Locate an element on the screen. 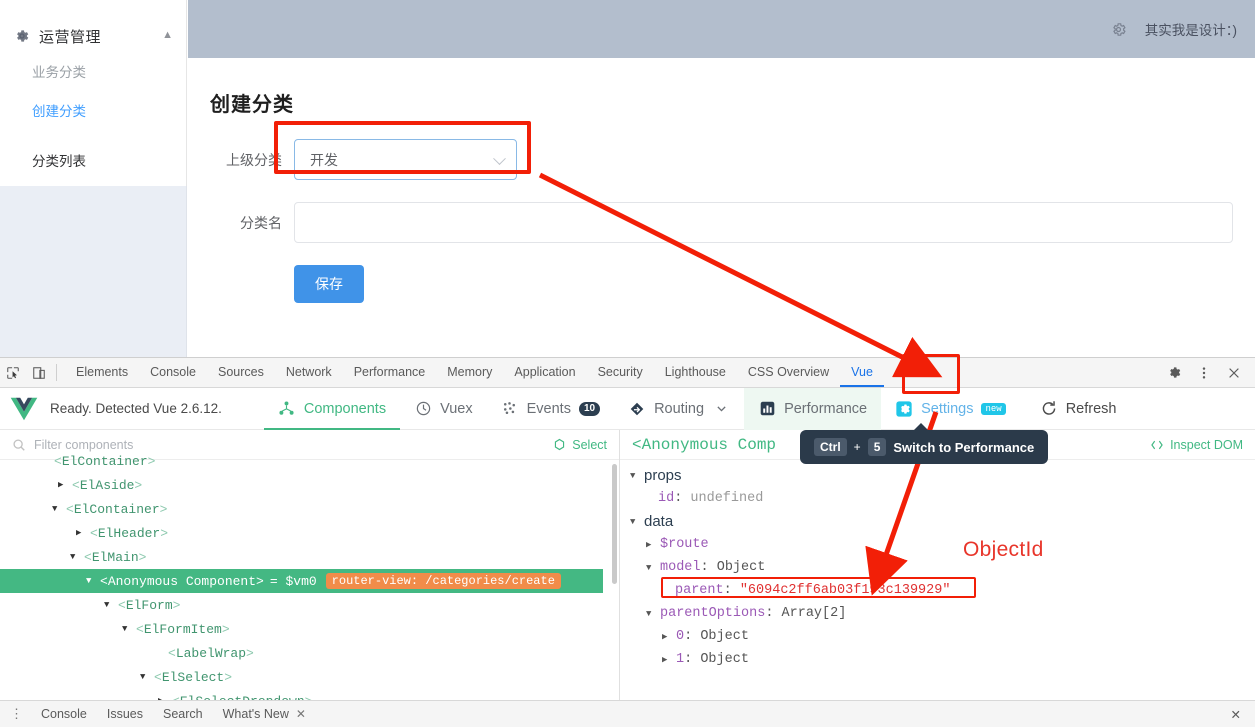 This screenshot has height=727, width=1255. category-name-input is located at coordinates (763, 222).